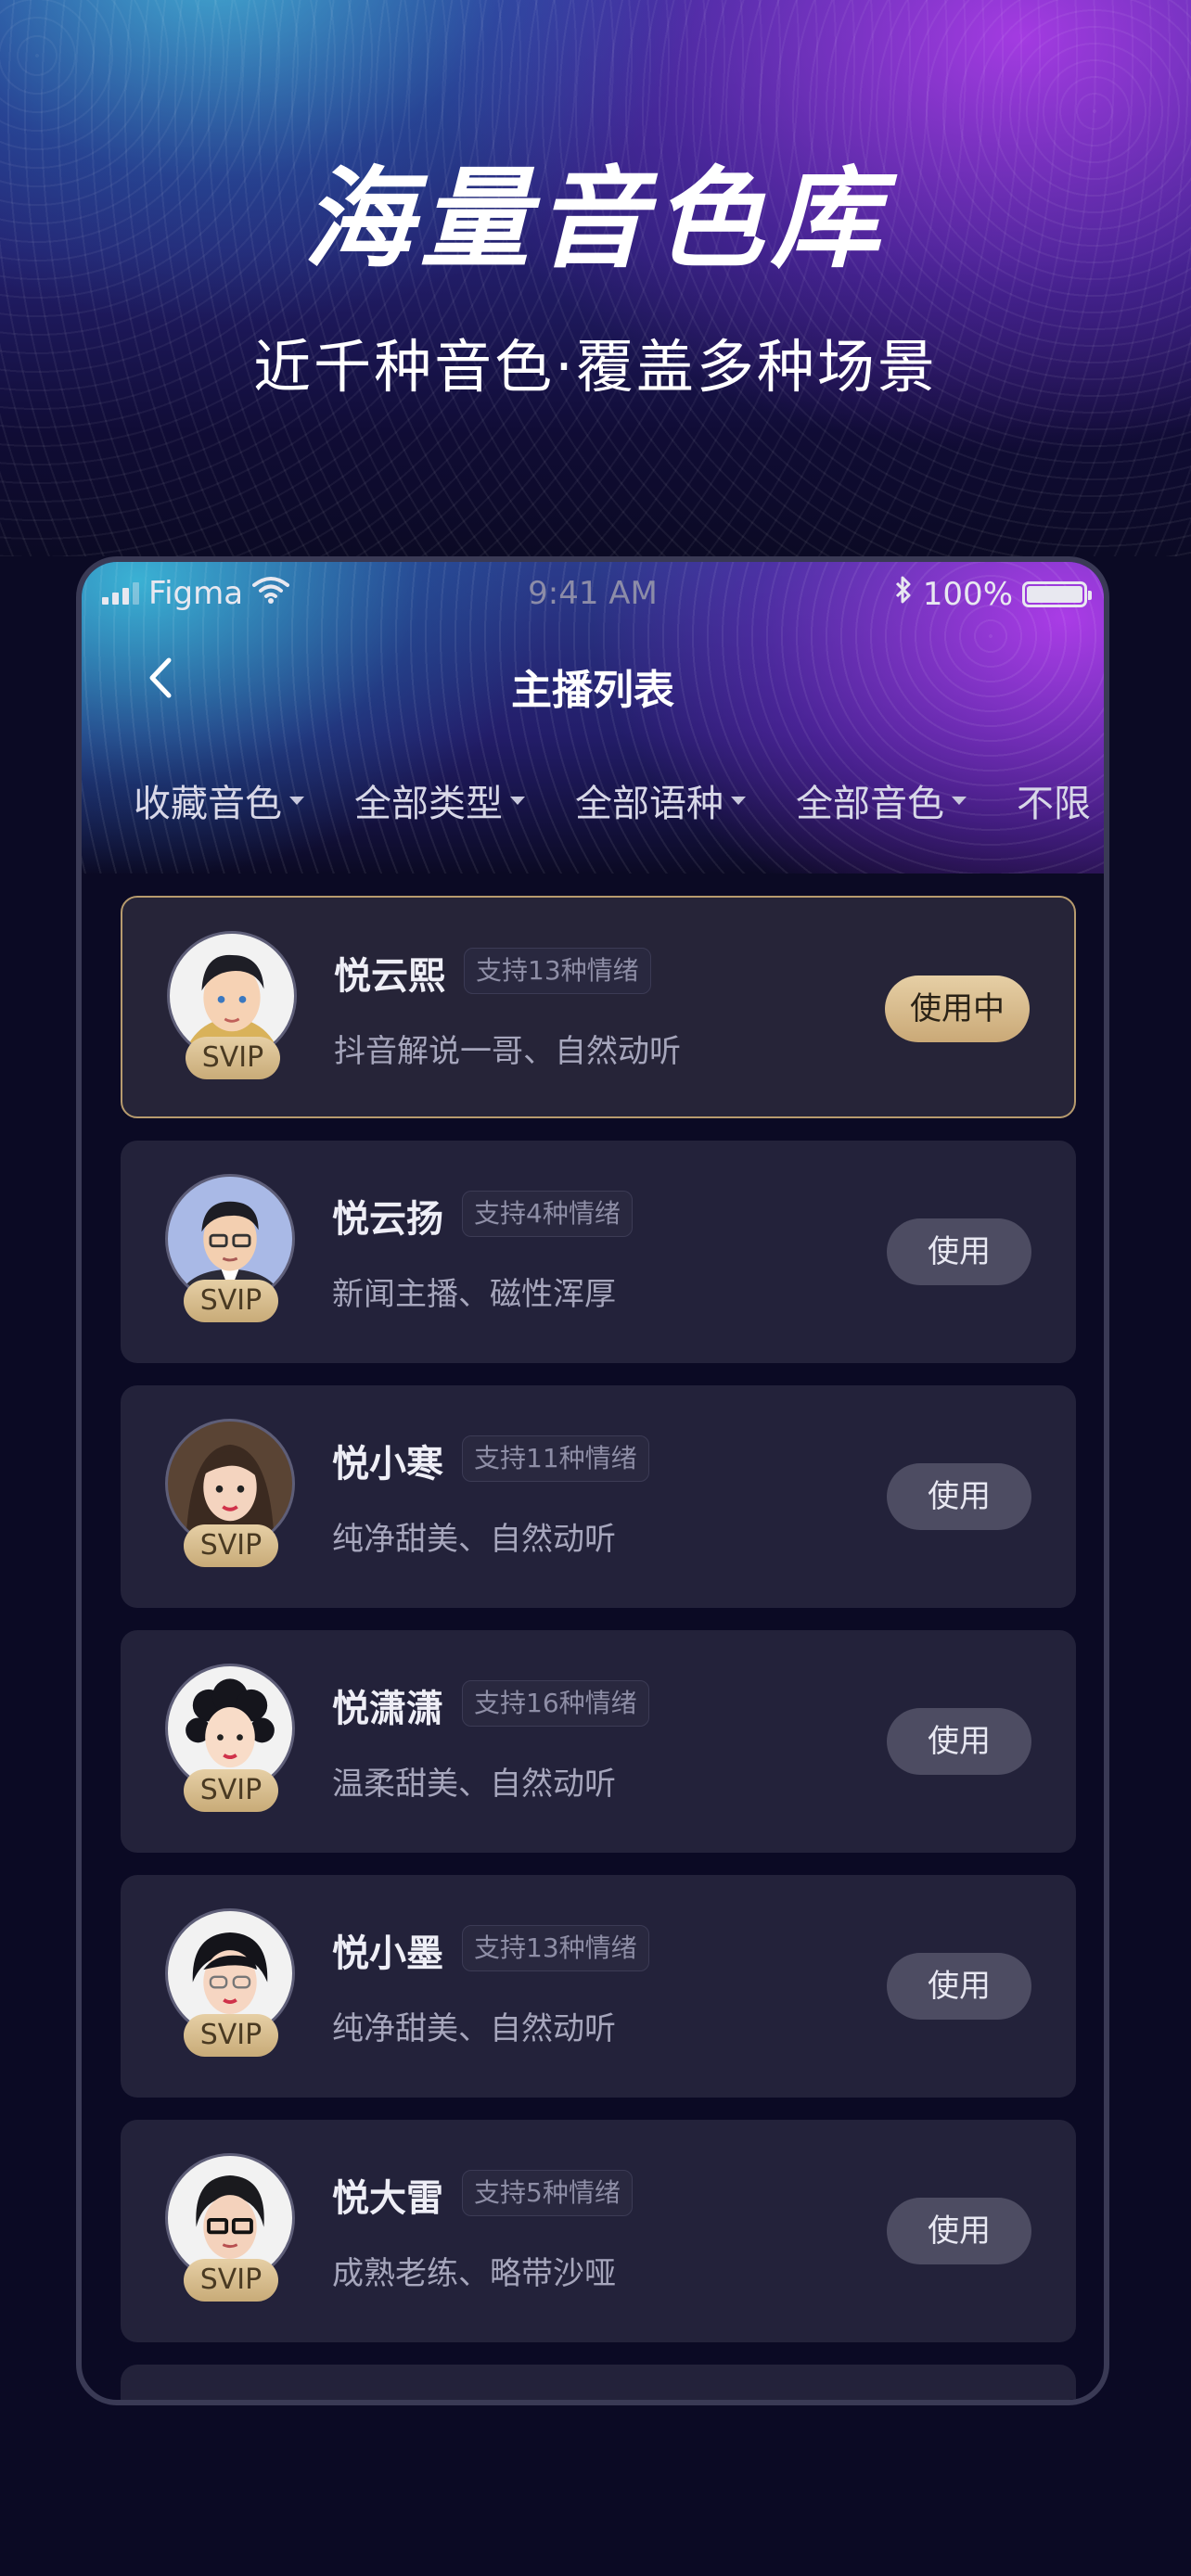 This screenshot has width=1191, height=2576. I want to click on voice-description: 抖音解说一哥、自然动听, so click(508, 1051).